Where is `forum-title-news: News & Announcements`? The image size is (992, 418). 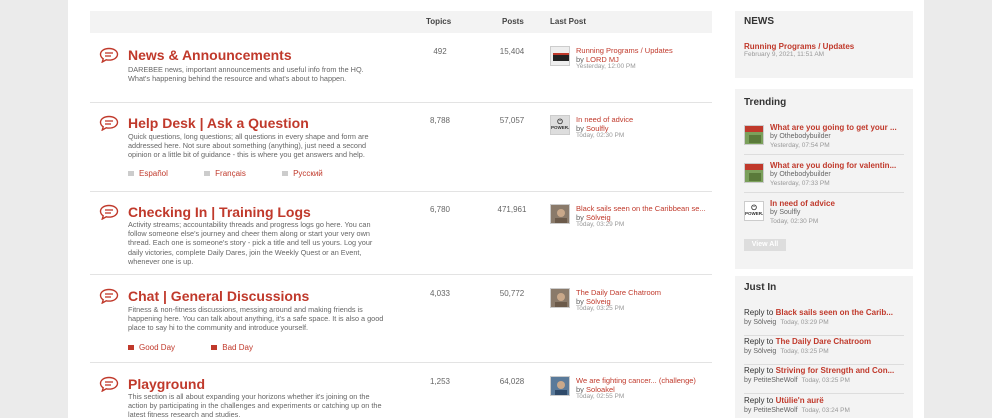
forum-title-news: News & Announcements is located at coordinates (210, 55).